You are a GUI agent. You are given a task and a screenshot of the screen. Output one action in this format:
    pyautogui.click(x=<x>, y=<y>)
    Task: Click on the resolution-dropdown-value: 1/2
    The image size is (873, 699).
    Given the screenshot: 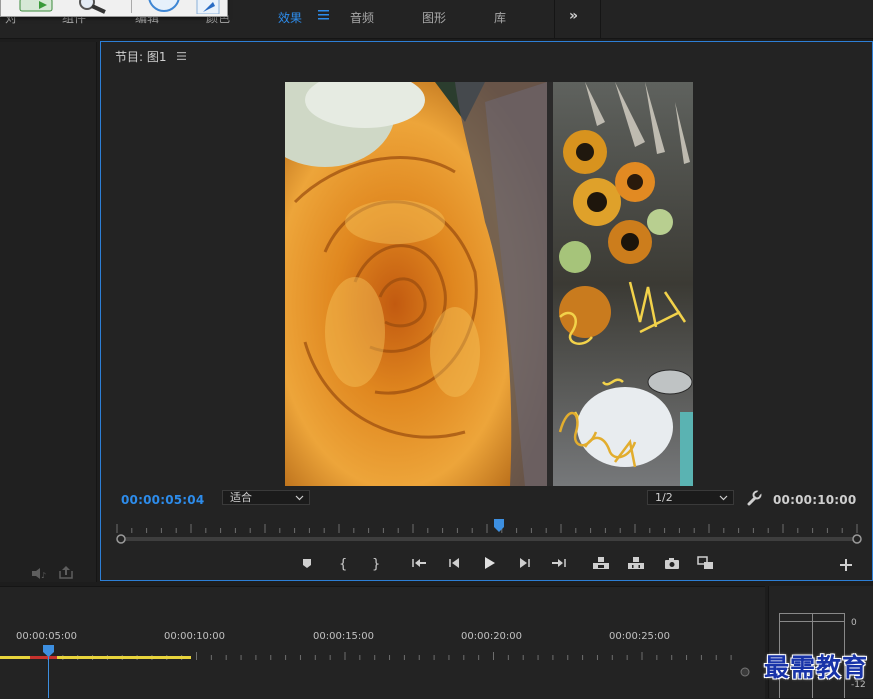 What is the action you would take?
    pyautogui.click(x=664, y=497)
    